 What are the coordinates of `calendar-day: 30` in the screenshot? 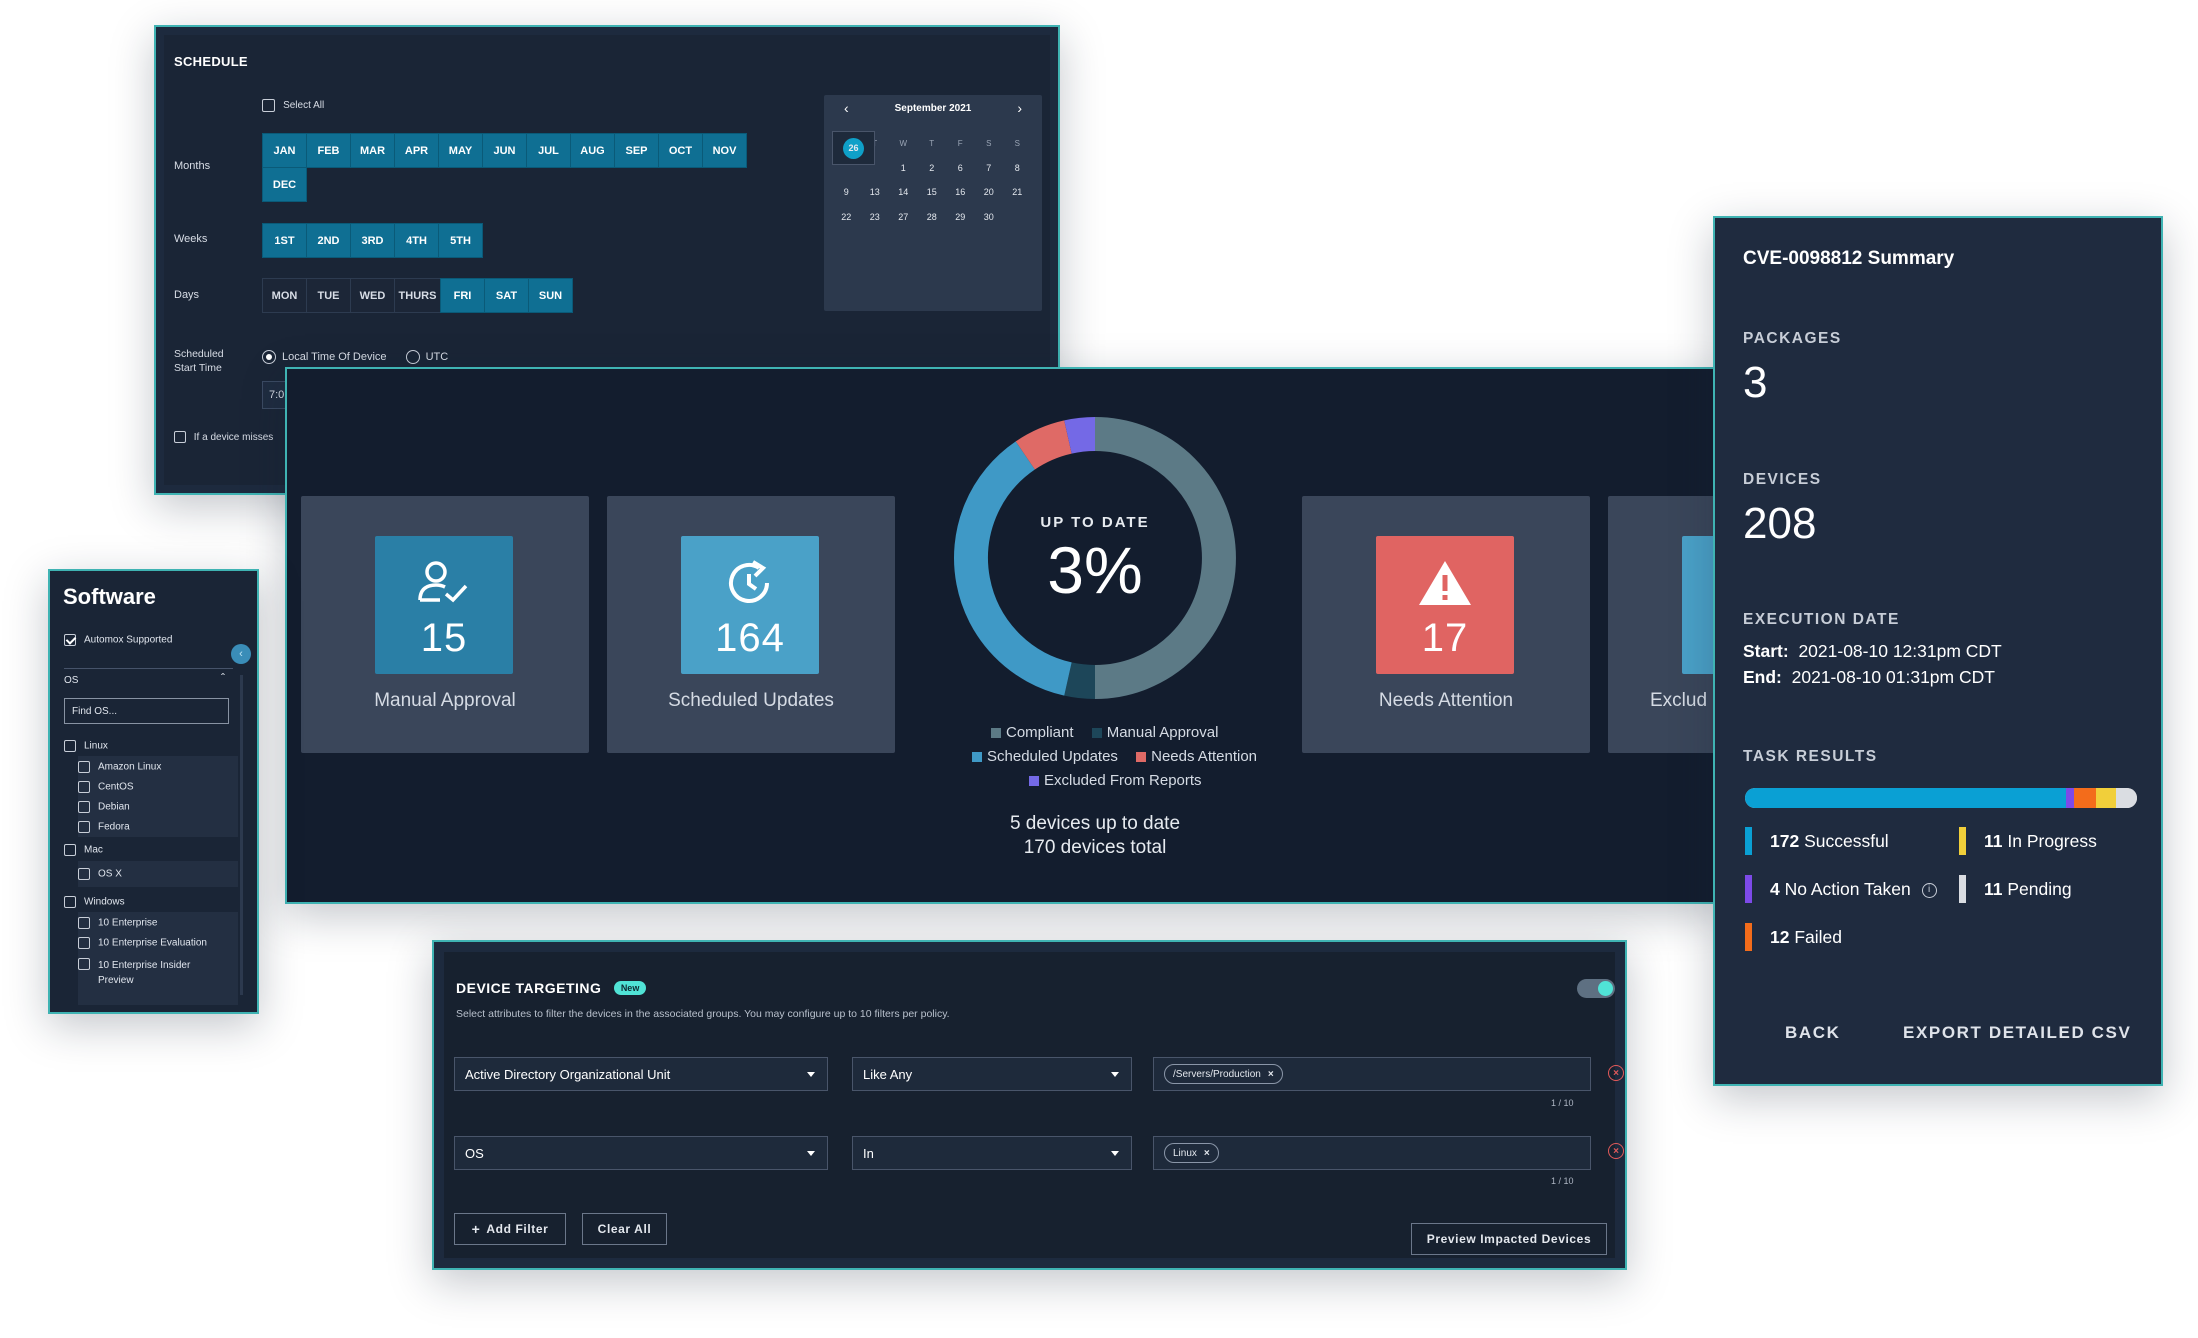 It's located at (989, 217).